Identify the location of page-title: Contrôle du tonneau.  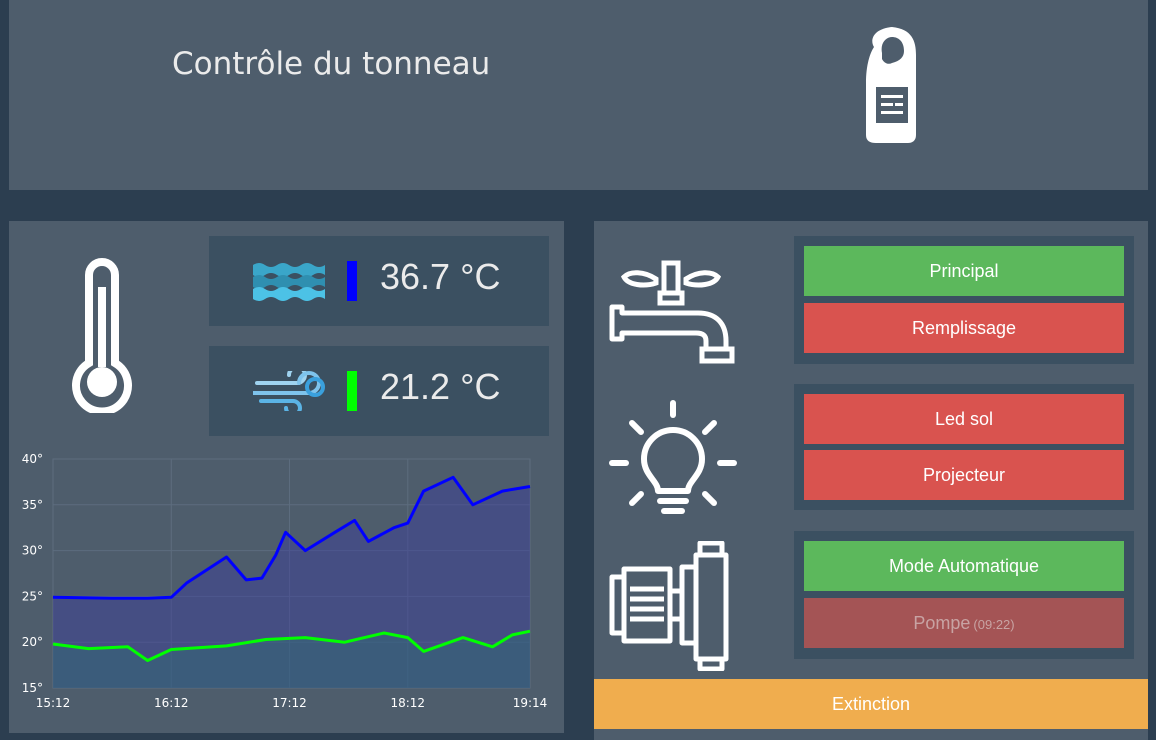
(331, 64).